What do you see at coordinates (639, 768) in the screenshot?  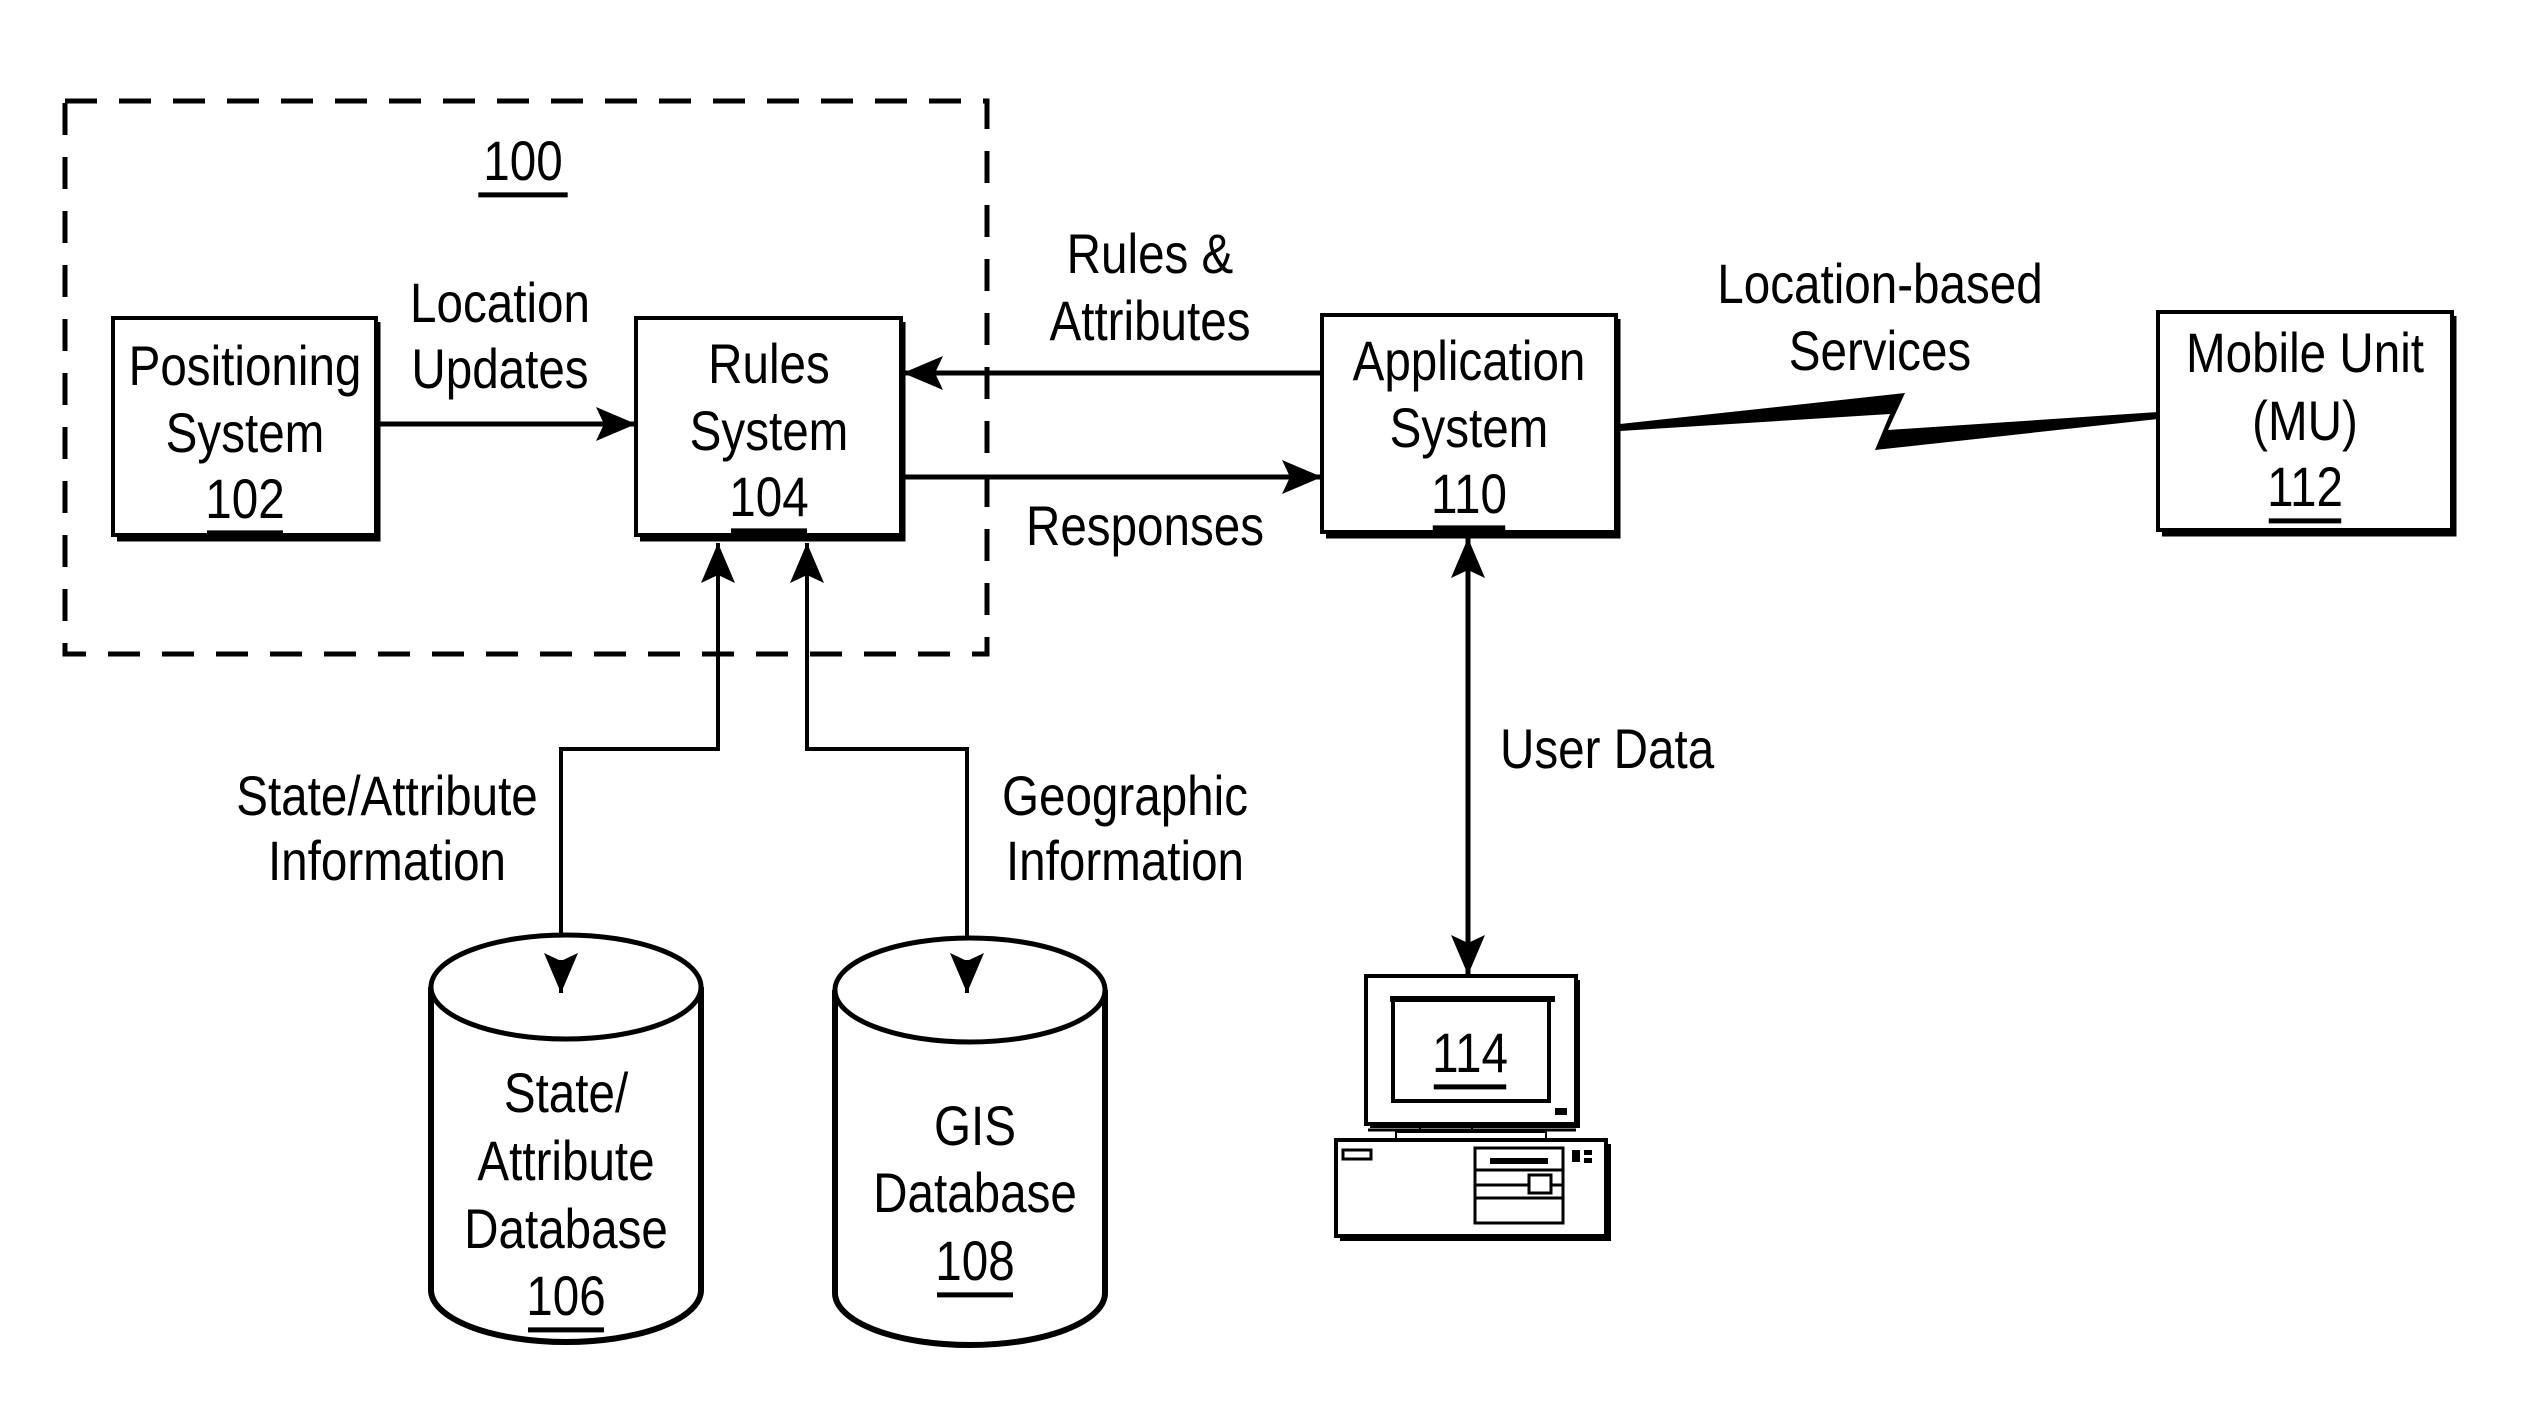 I see `arrow-rules-state-db` at bounding box center [639, 768].